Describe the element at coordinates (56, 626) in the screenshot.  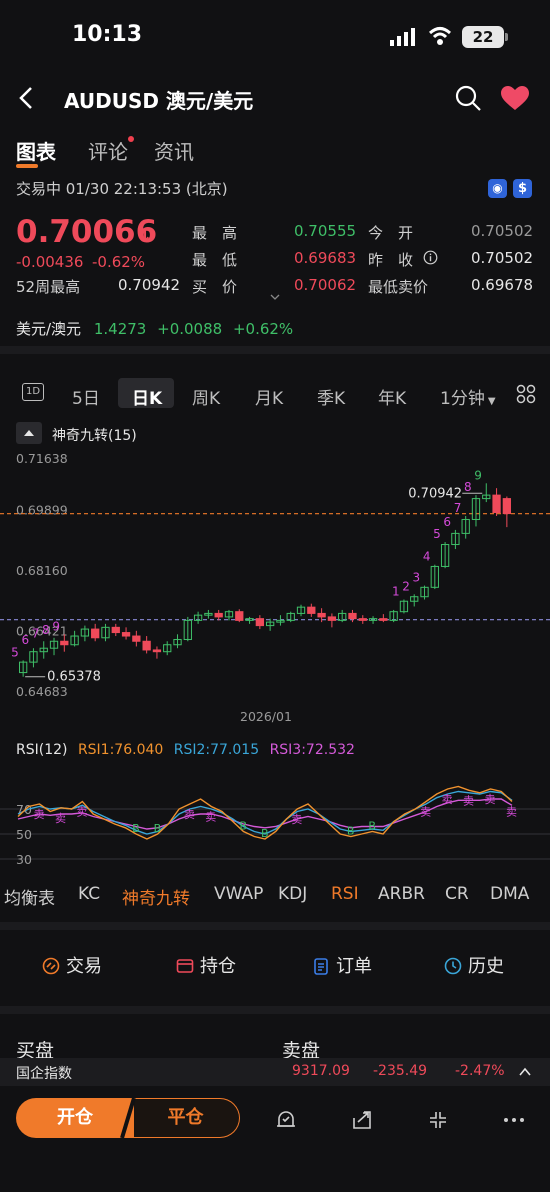
I see `td-count-label: 9` at that location.